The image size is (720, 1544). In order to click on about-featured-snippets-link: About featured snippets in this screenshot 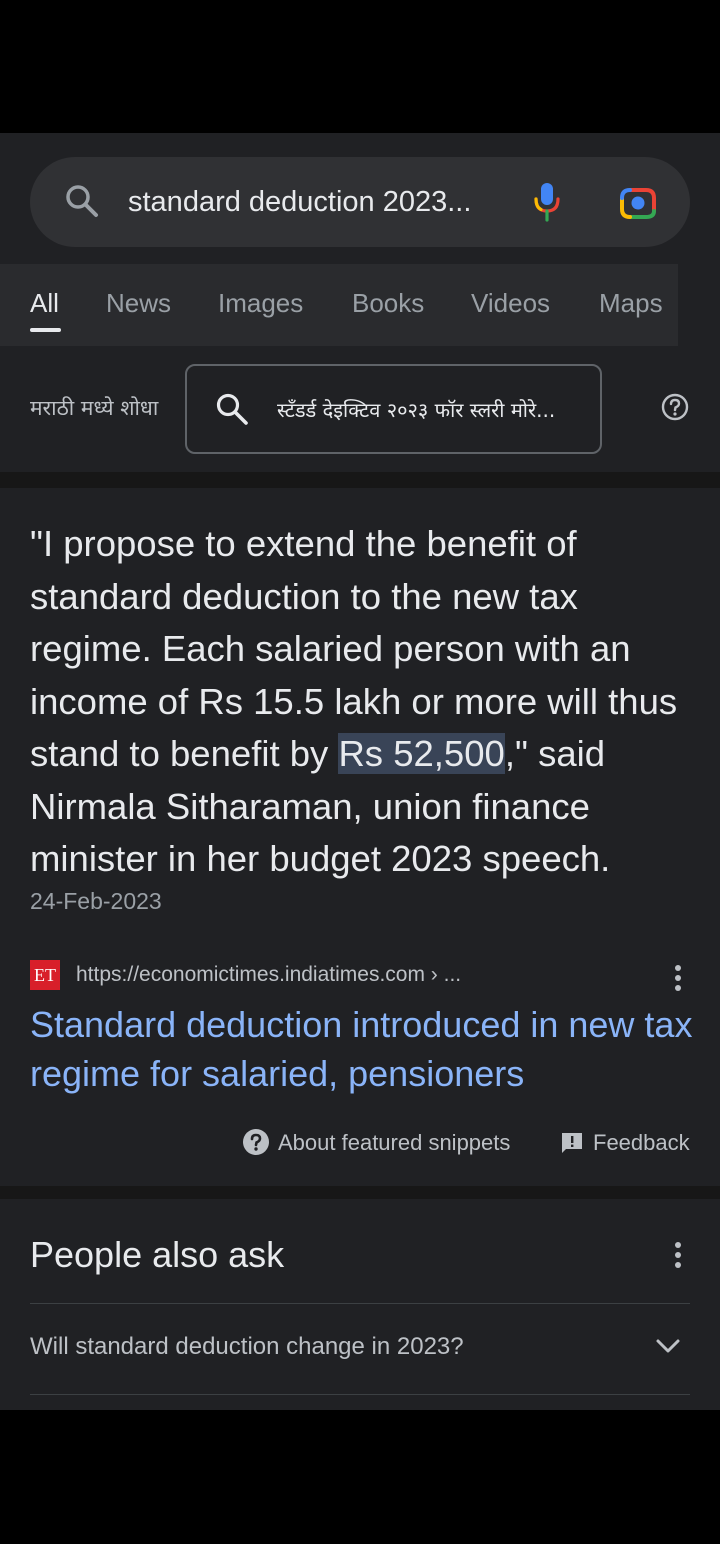, I will do `click(394, 1143)`.